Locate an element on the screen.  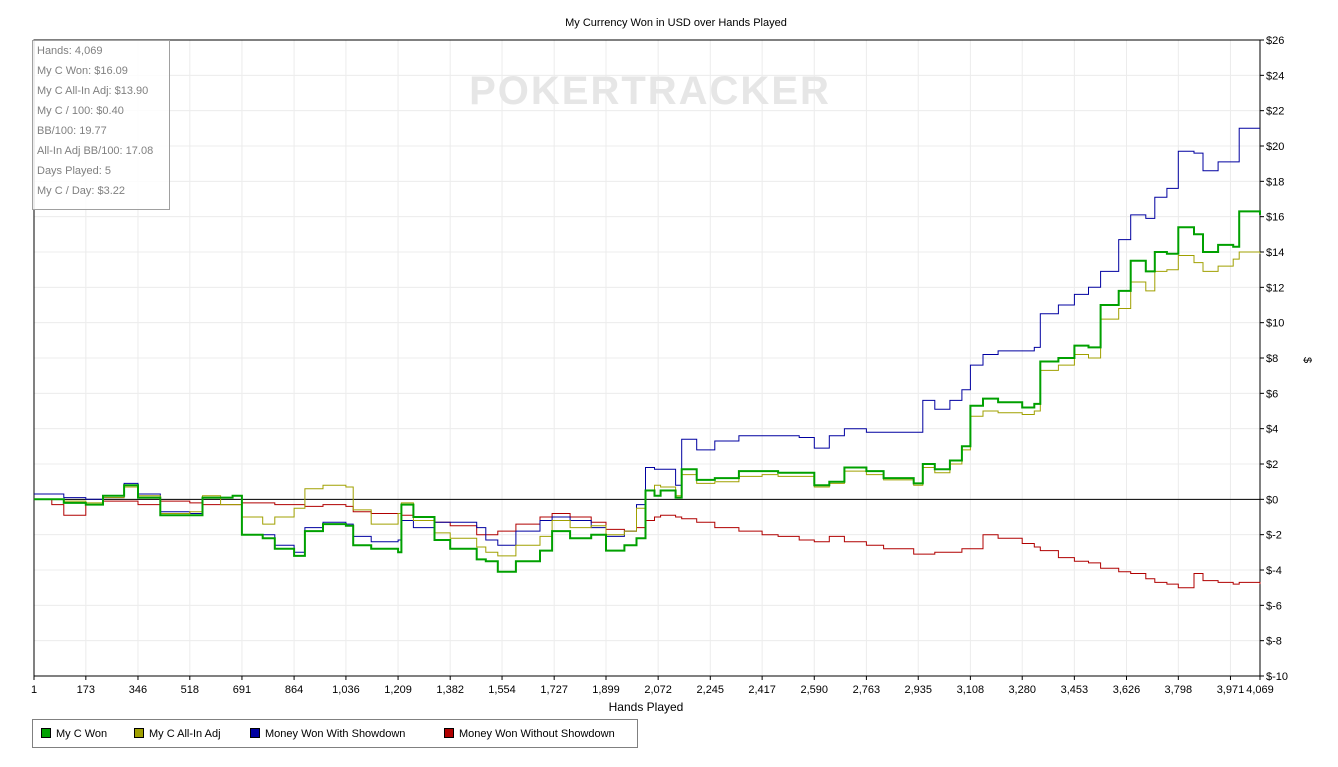
legend-item-without-showdown: Money Won Without Showdown is located at coordinates (529, 734).